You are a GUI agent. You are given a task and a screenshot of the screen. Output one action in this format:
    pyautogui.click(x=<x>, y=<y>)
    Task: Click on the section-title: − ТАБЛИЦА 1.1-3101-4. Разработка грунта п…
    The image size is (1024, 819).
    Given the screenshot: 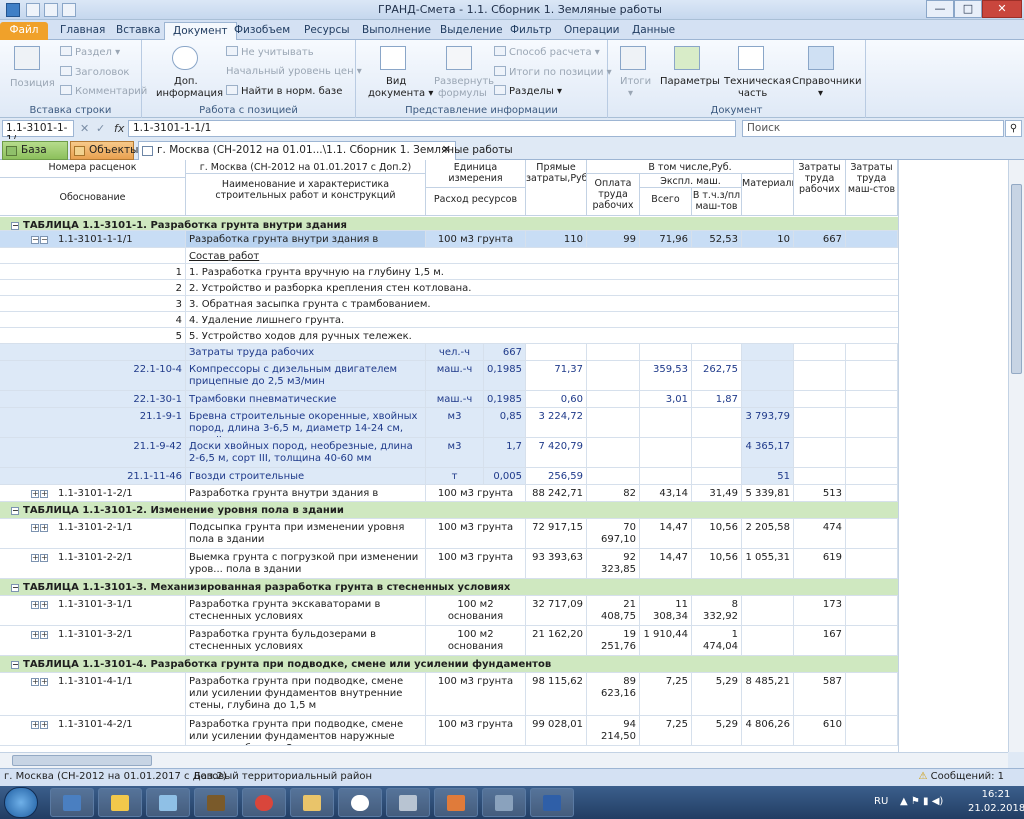 What is the action you would take?
    pyautogui.click(x=449, y=664)
    